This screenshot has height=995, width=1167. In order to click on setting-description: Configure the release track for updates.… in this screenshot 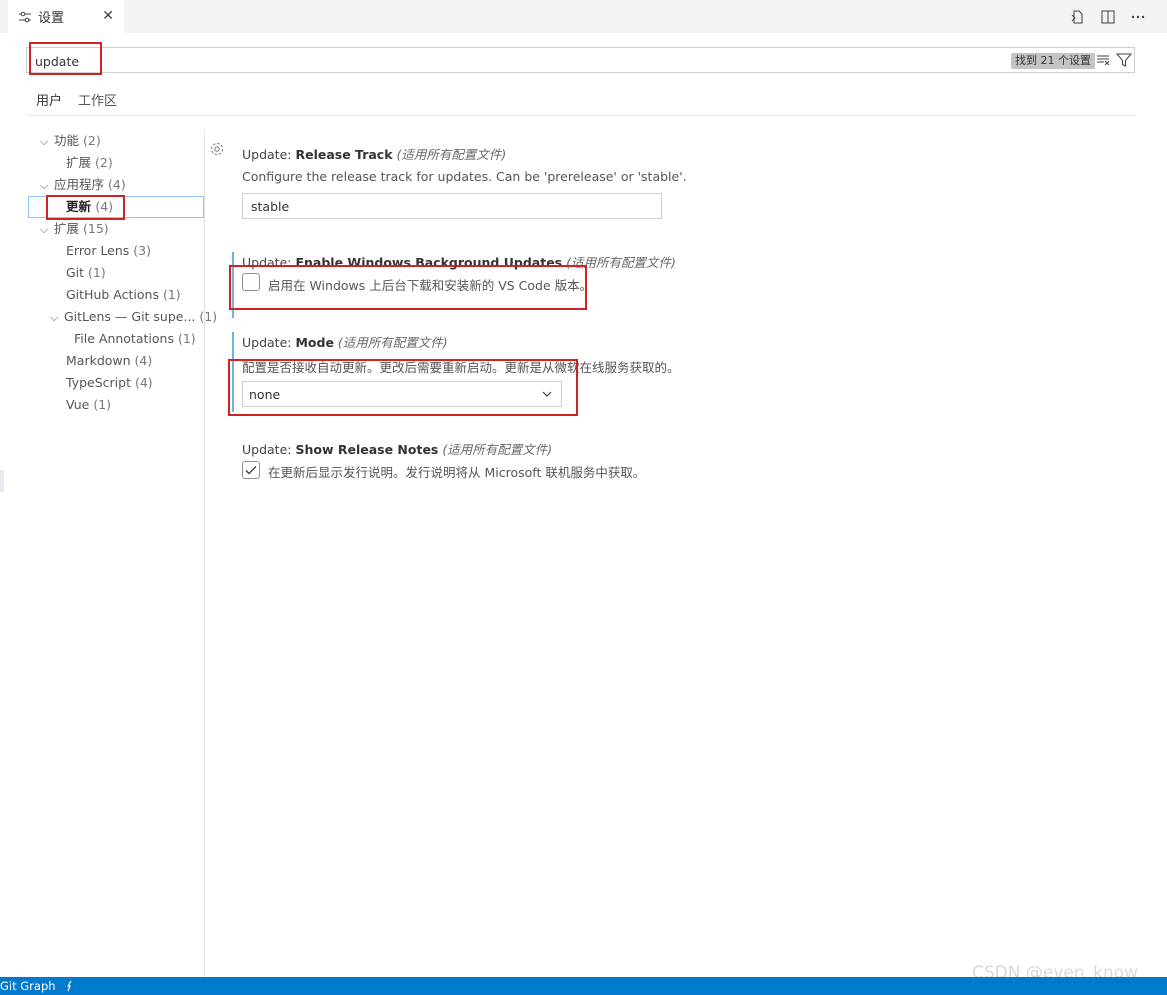, I will do `click(464, 176)`.